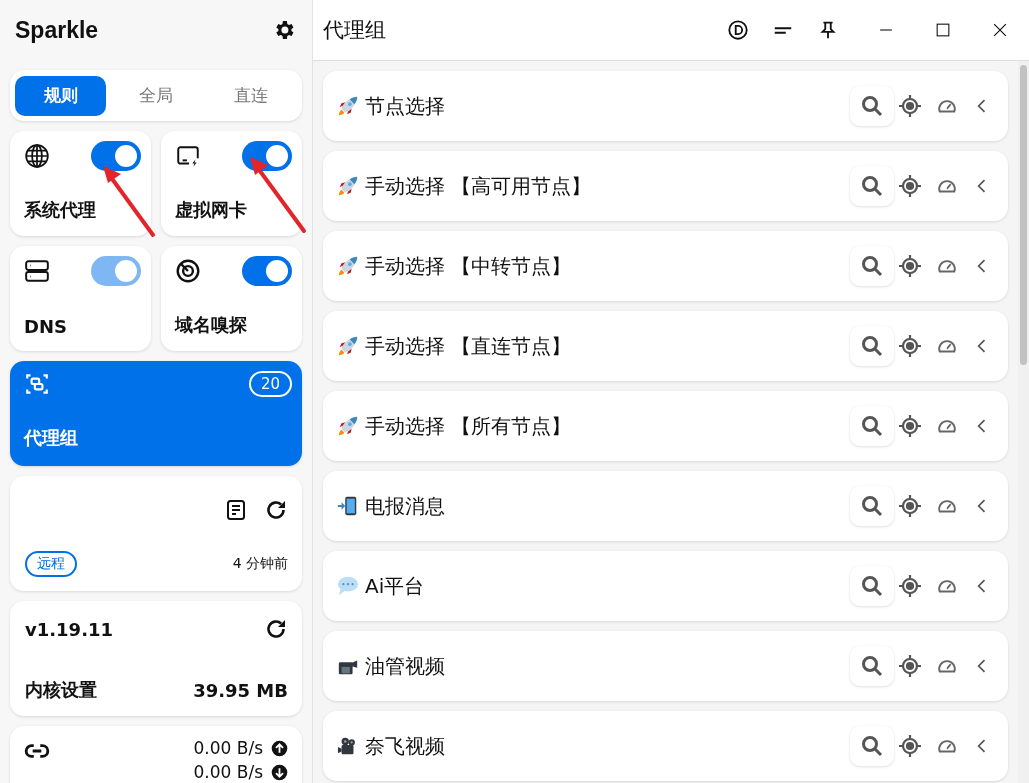 This screenshot has width=1029, height=783. What do you see at coordinates (46, 326) in the screenshot?
I see `toggle-label: DNS` at bounding box center [46, 326].